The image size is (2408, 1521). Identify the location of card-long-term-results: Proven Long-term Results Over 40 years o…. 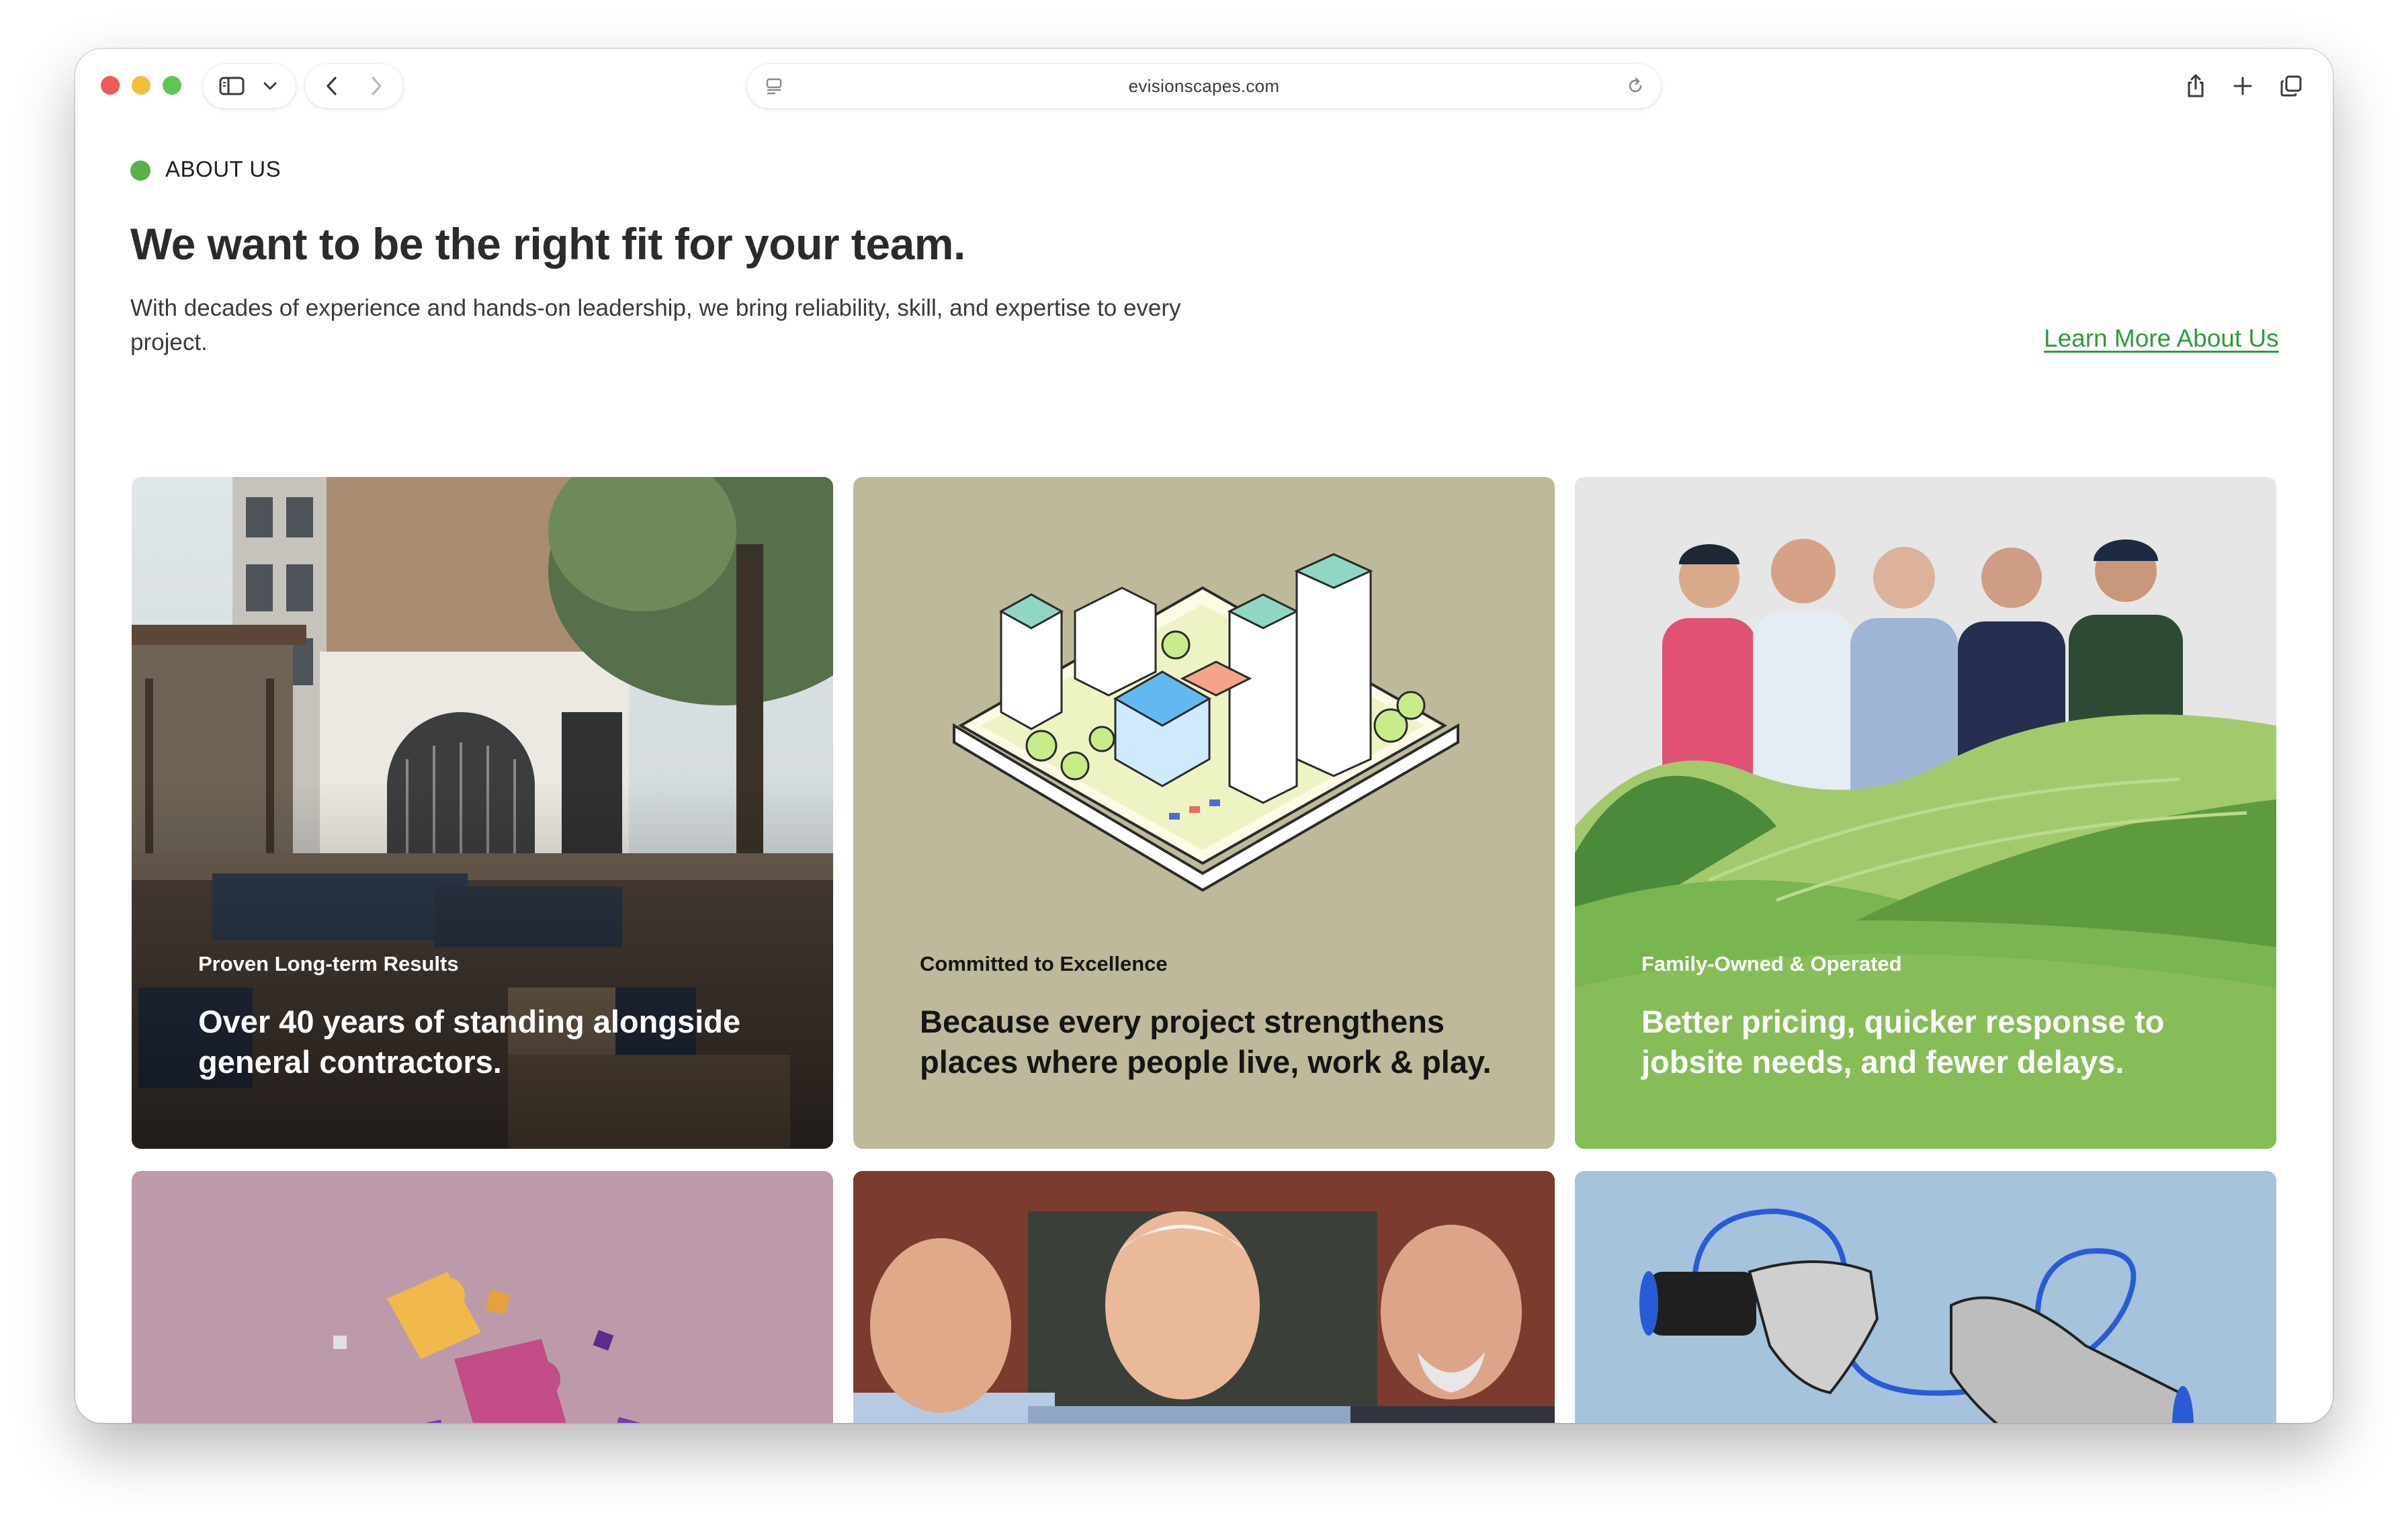
(482, 813).